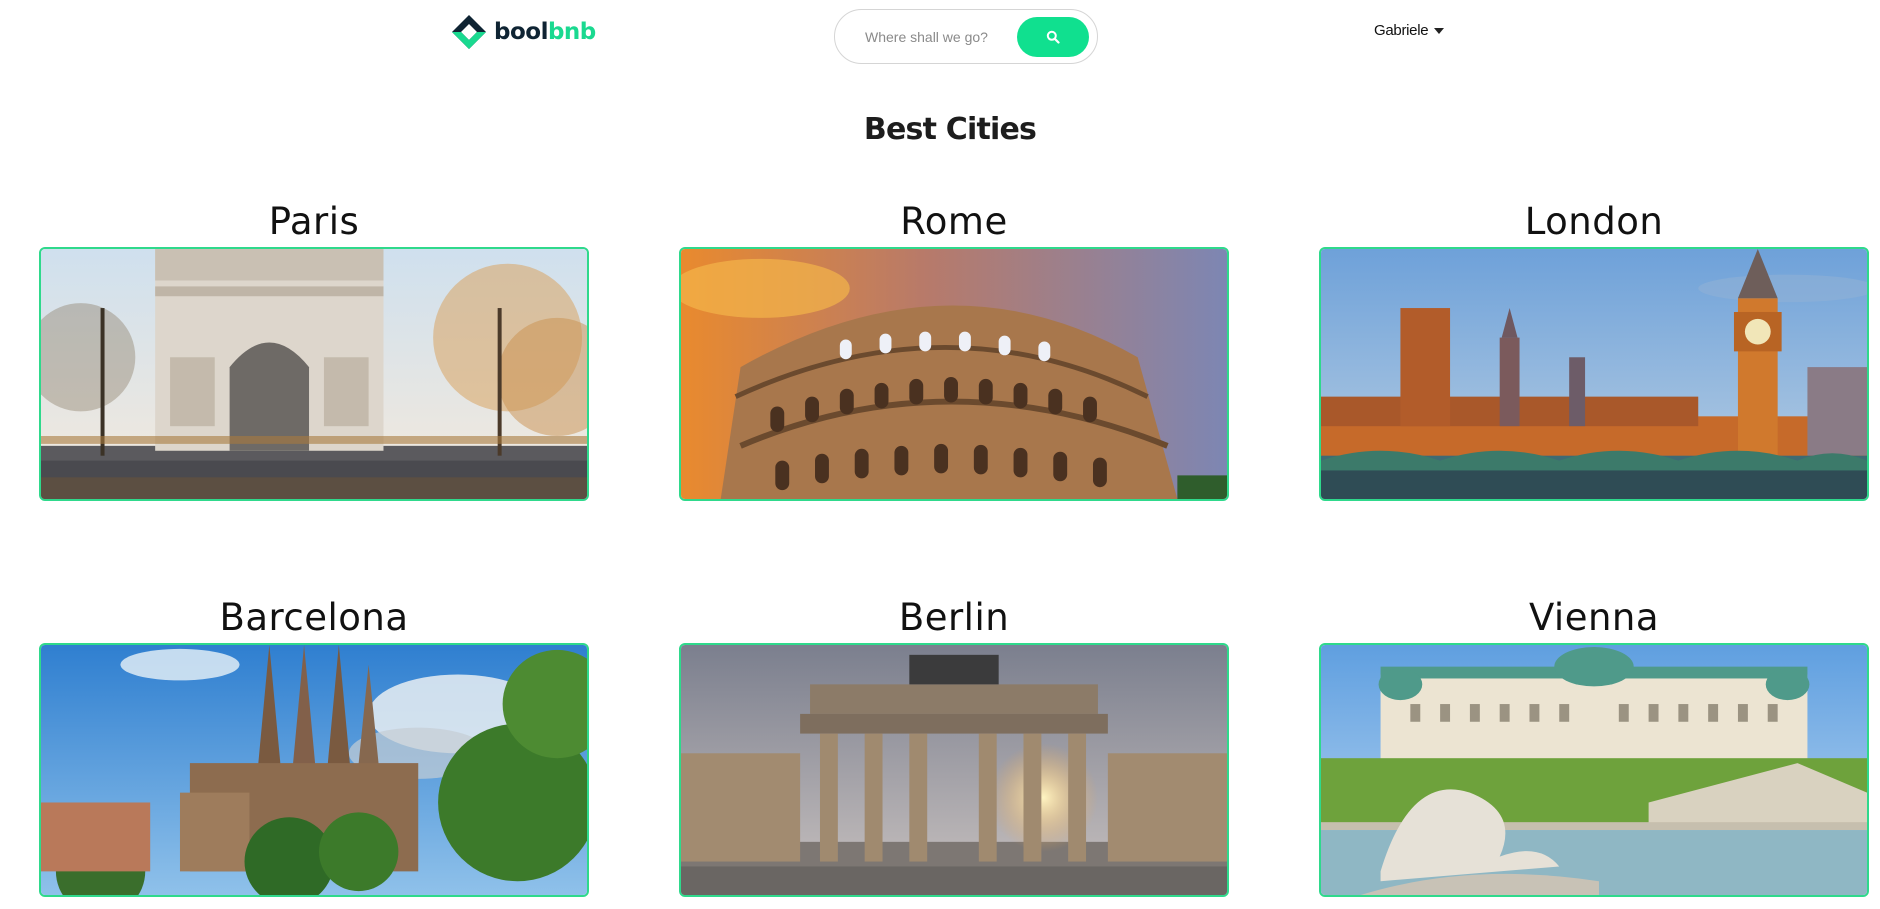  Describe the element at coordinates (1594, 617) in the screenshot. I see `city-name: Vienna` at that location.